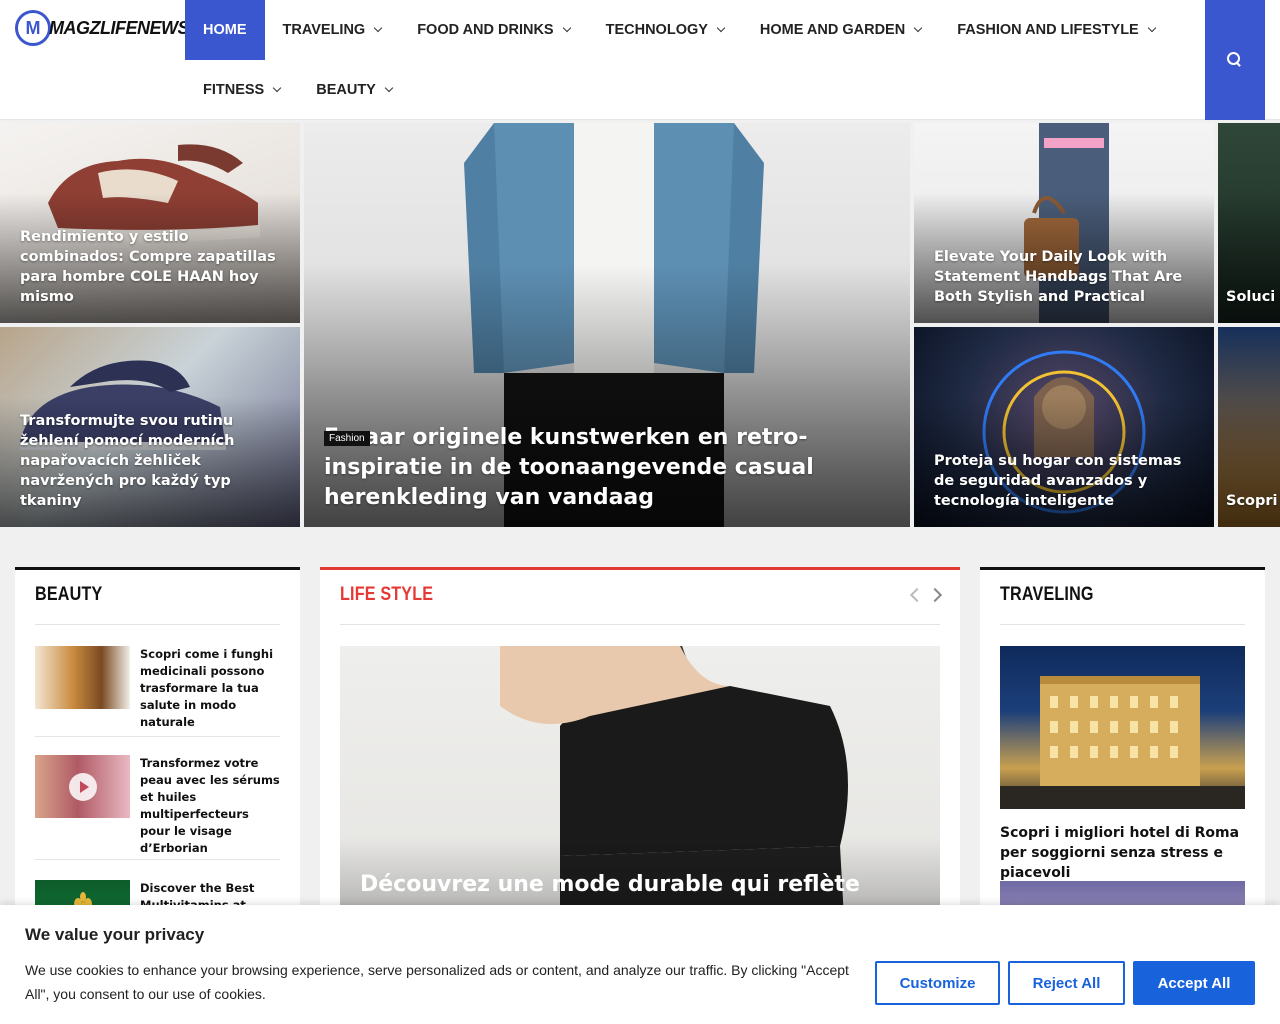 This screenshot has height=1024, width=1280. Describe the element at coordinates (346, 90) in the screenshot. I see `nav-label: BEAUTY` at that location.